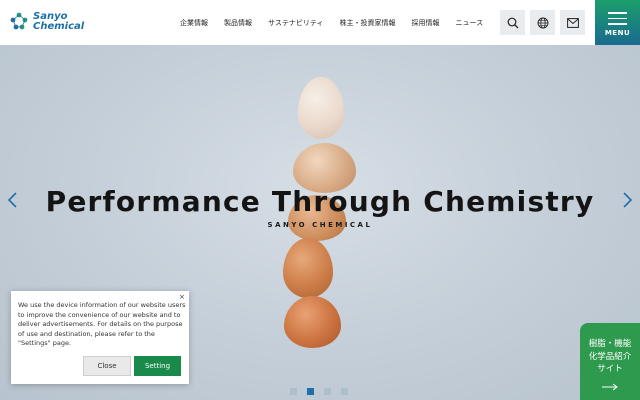  Describe the element at coordinates (238, 23) in the screenshot. I see `nav-item-products: 製品情報` at that location.